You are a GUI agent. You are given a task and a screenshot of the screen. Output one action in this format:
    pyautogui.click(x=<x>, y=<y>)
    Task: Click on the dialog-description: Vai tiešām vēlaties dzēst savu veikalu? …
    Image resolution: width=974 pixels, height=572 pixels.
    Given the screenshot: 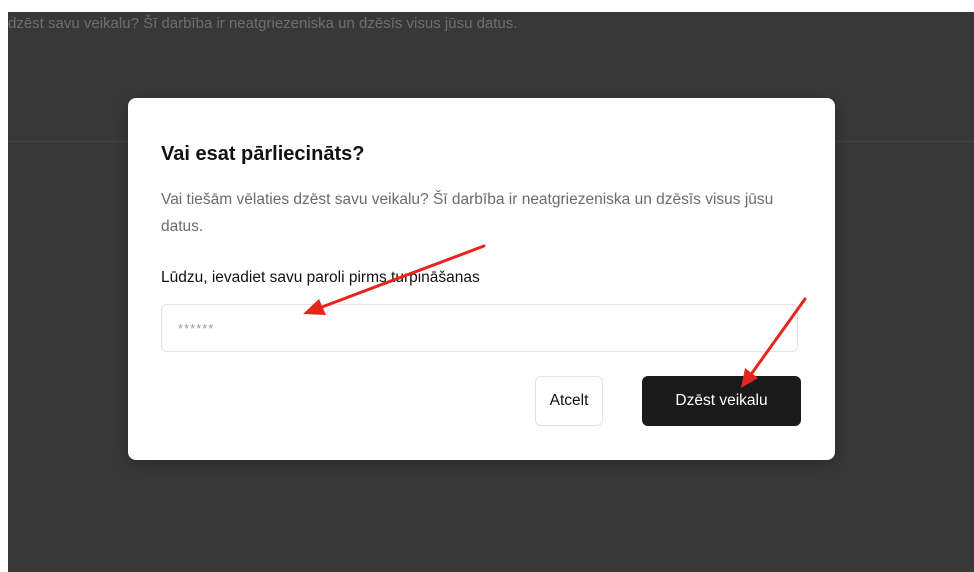 What is the action you would take?
    pyautogui.click(x=467, y=213)
    